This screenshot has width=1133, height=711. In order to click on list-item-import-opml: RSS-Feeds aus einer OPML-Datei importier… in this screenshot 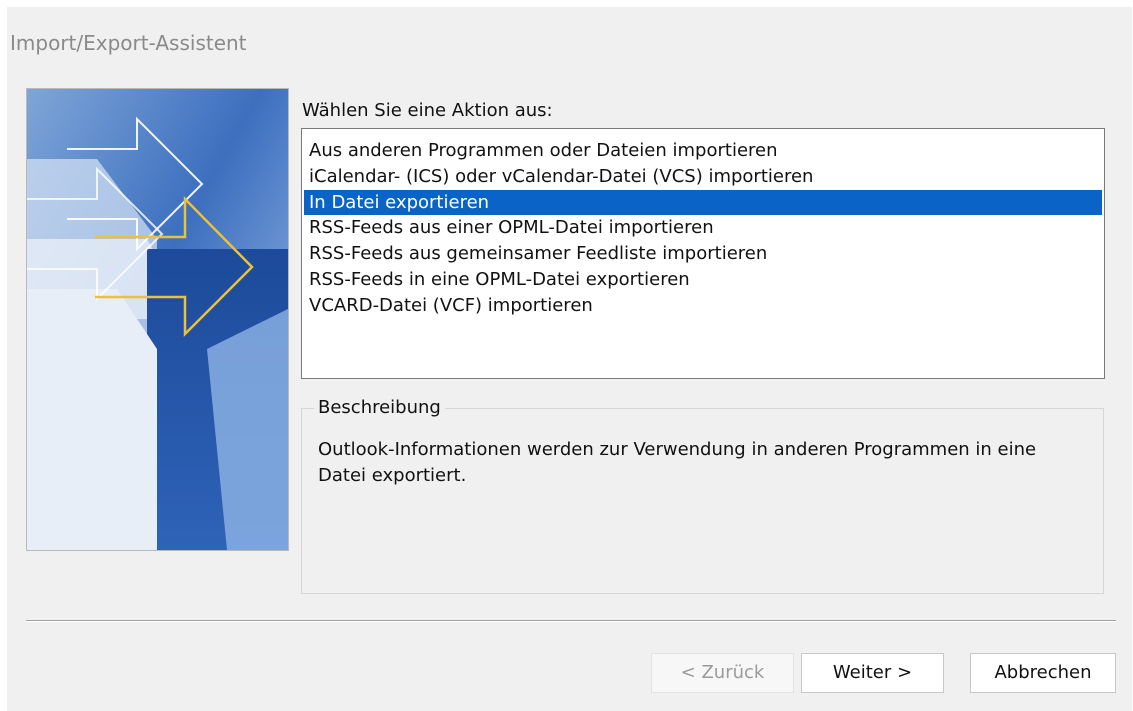, I will do `click(703, 228)`.